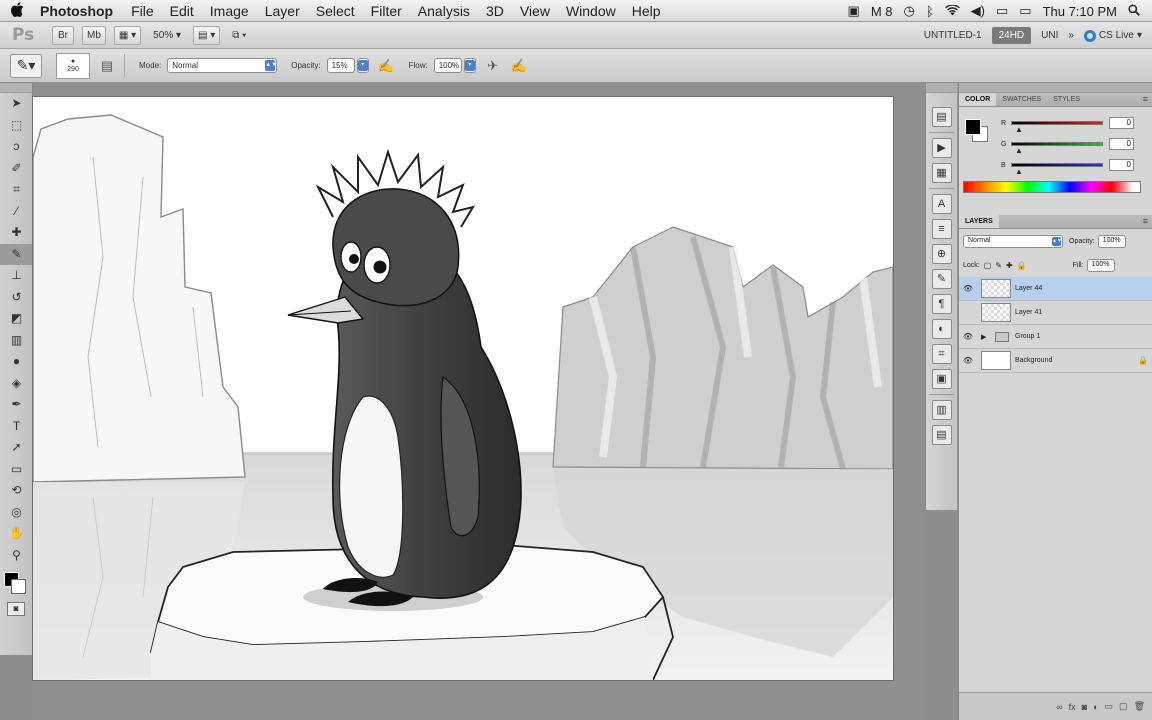  What do you see at coordinates (1145, 99) in the screenshot?
I see `panel-menu-icon: ≡` at bounding box center [1145, 99].